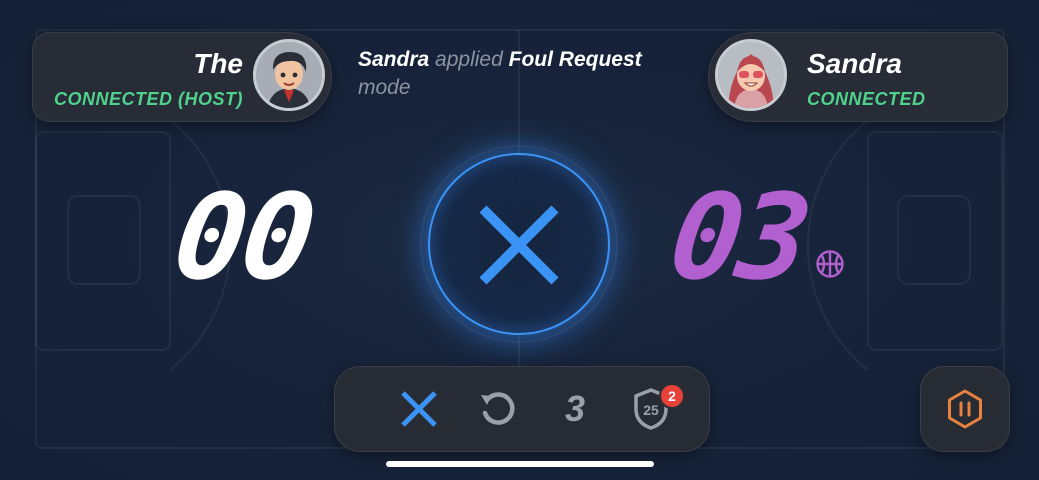  I want to click on score-left: 00, so click(243, 237).